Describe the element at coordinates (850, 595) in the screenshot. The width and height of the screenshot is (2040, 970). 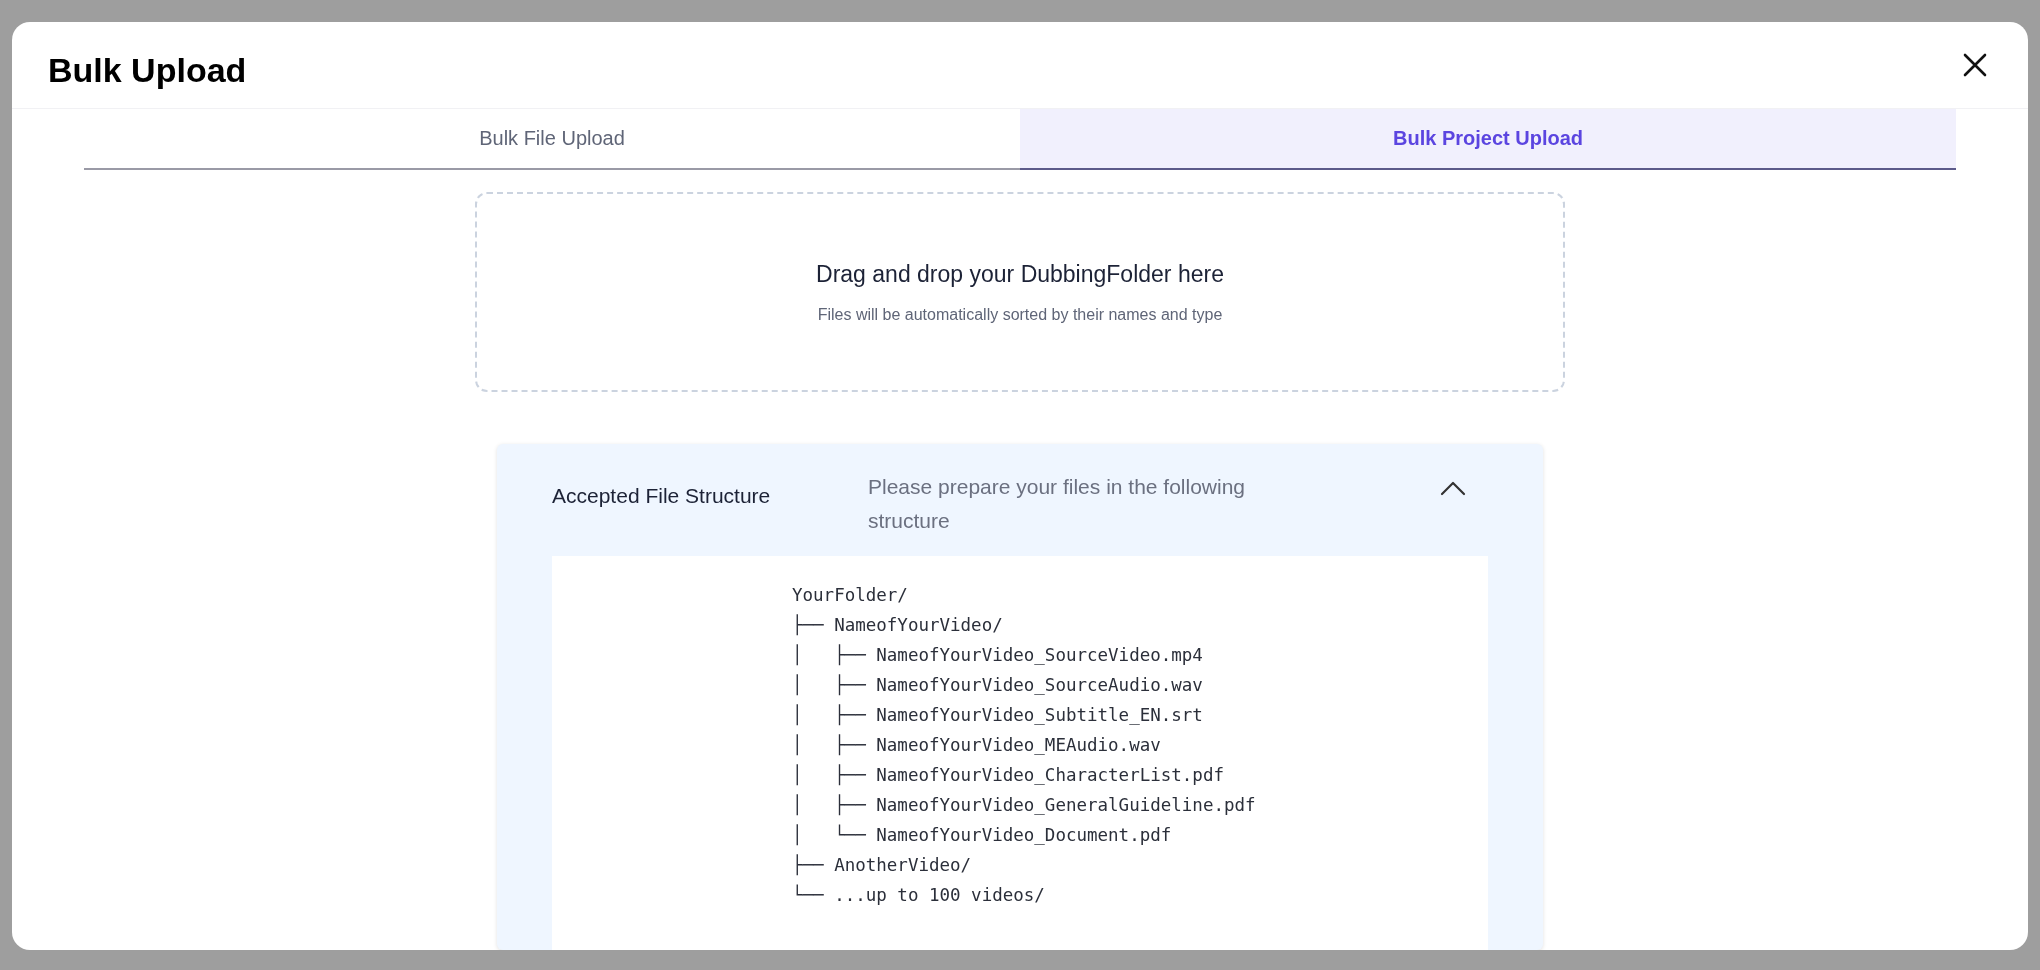
I see `tree-line: YourFolder/` at that location.